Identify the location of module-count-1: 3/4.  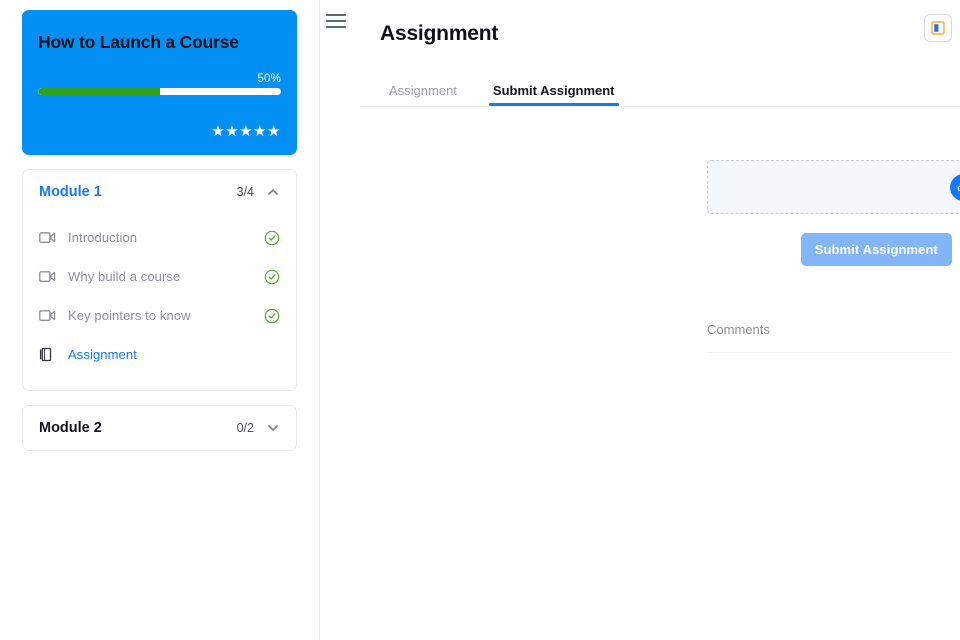
(245, 192).